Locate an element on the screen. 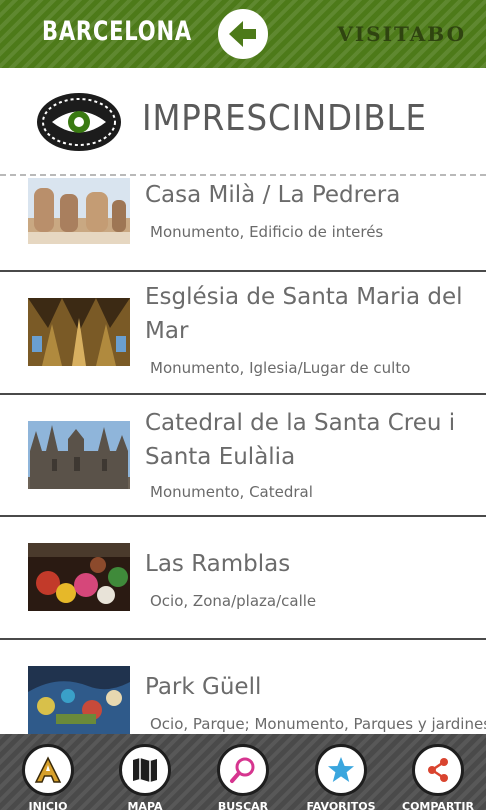 Image resolution: width=486 pixels, height=810 pixels. header-bar: BARCELONA VISITABO is located at coordinates (243, 34).